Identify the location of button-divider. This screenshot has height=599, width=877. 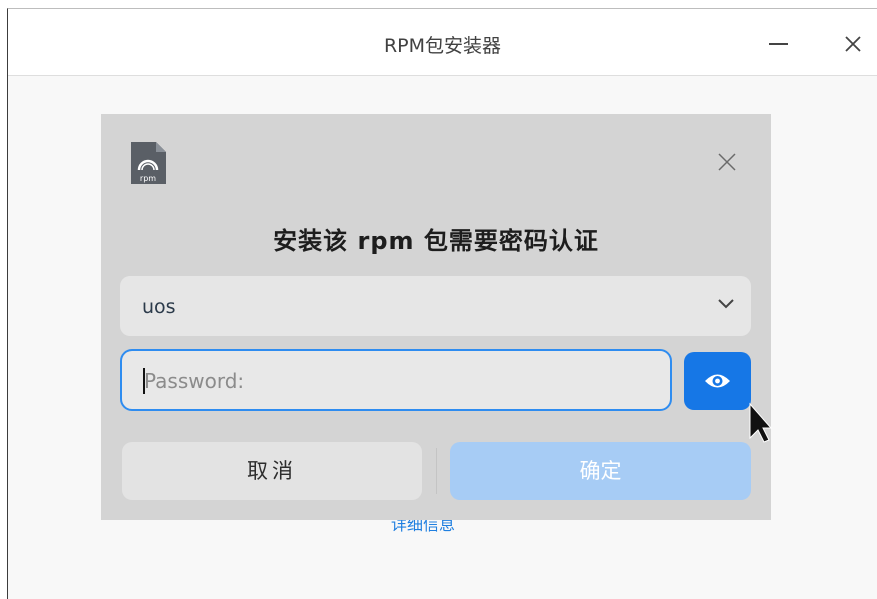
(436, 471).